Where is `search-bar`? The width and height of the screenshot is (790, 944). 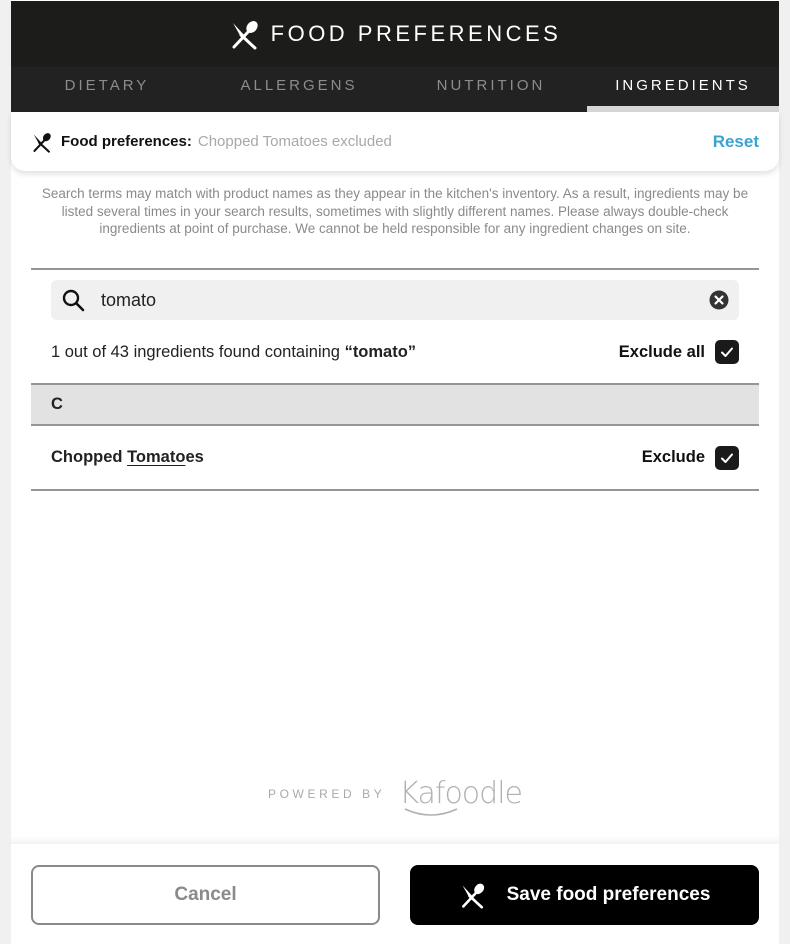
search-bar is located at coordinates (395, 300).